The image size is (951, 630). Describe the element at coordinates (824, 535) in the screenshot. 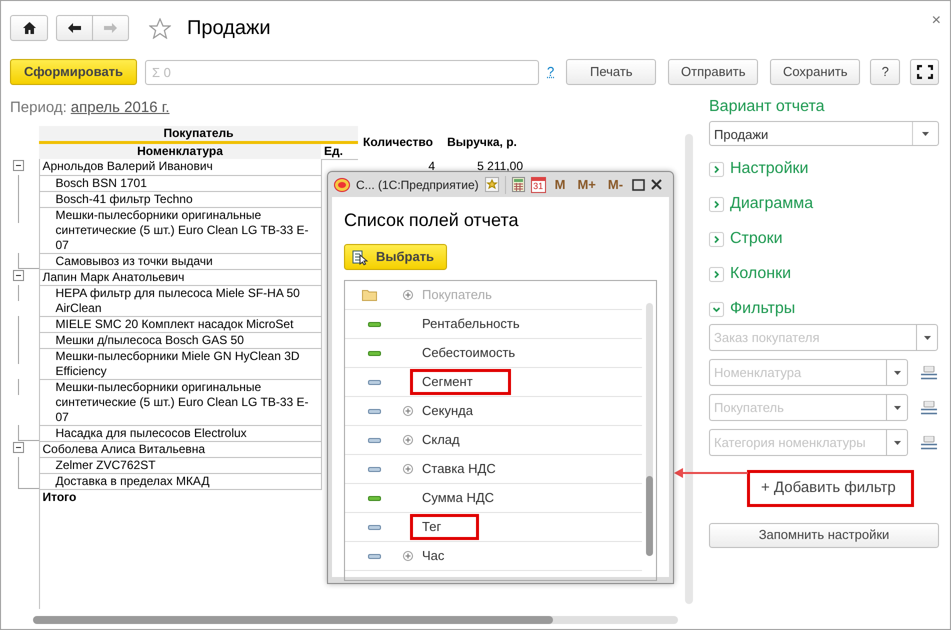

I see `save-settings-button: Запомнить настройки` at that location.